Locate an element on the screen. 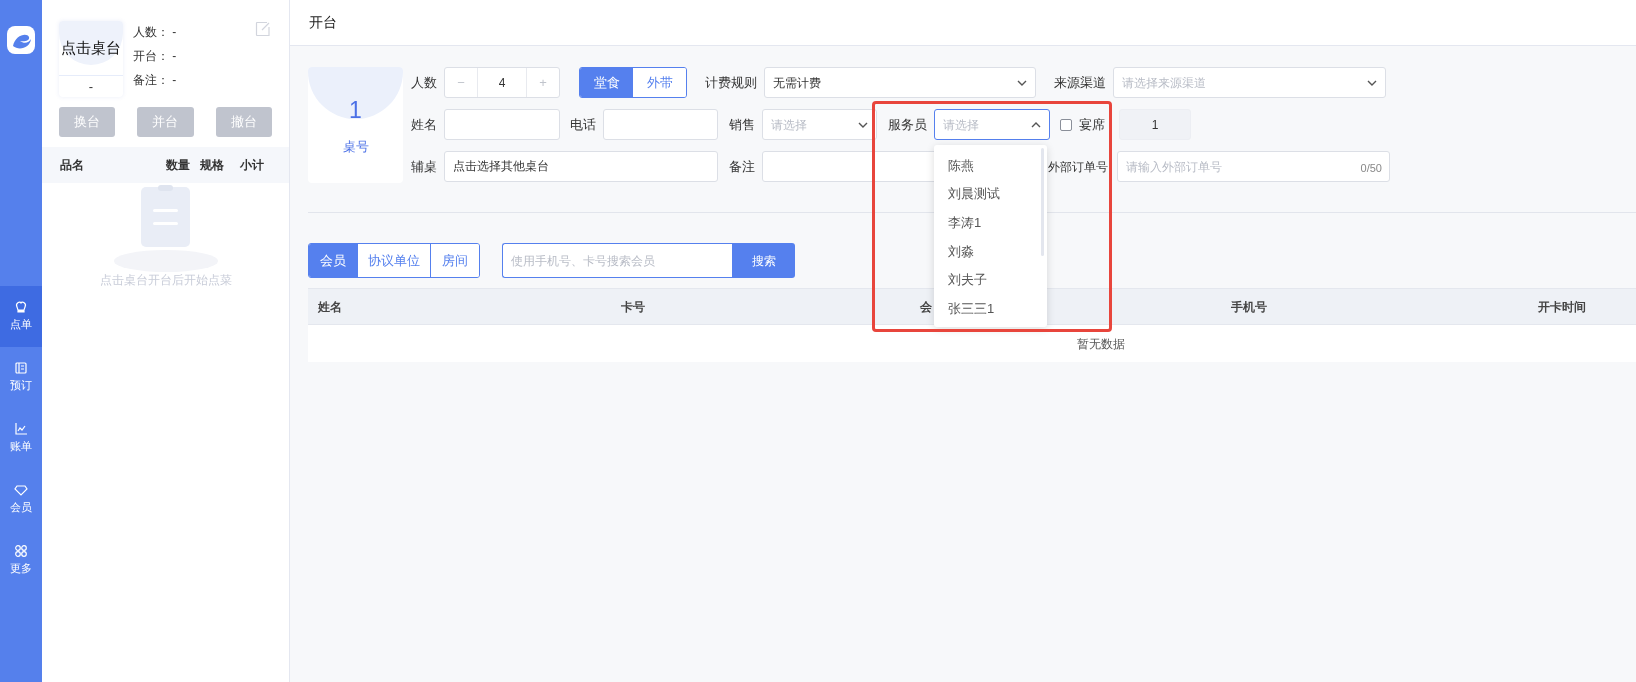 Image resolution: width=1636 pixels, height=682 pixels. field-label: 备注 is located at coordinates (741, 166).